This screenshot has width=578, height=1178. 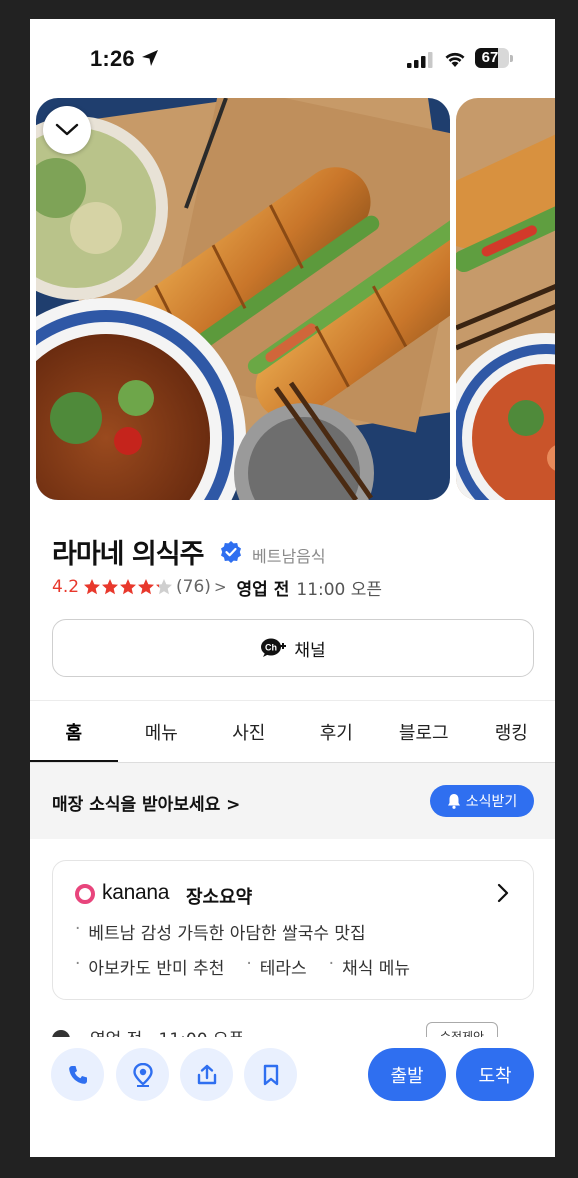 What do you see at coordinates (310, 650) in the screenshot?
I see `channel-label: 채널` at bounding box center [310, 650].